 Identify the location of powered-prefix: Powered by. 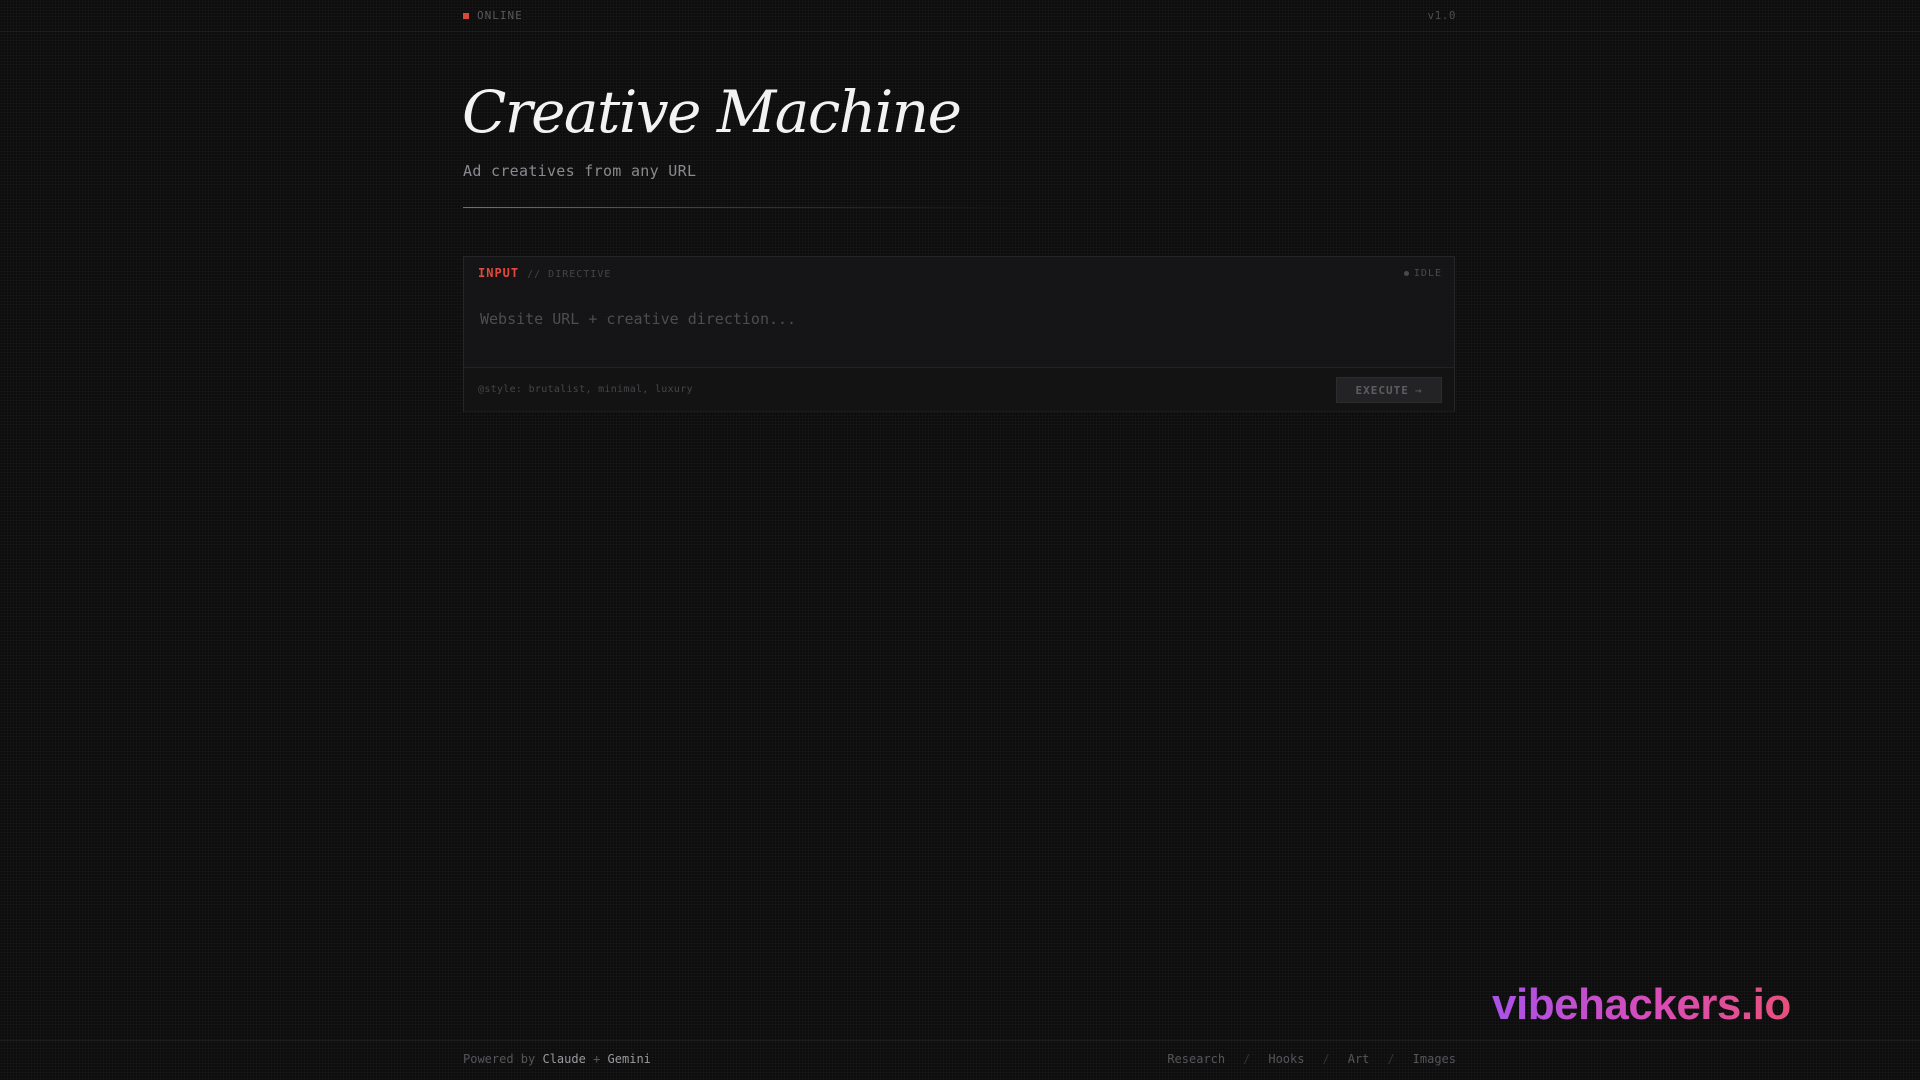
(499, 1059).